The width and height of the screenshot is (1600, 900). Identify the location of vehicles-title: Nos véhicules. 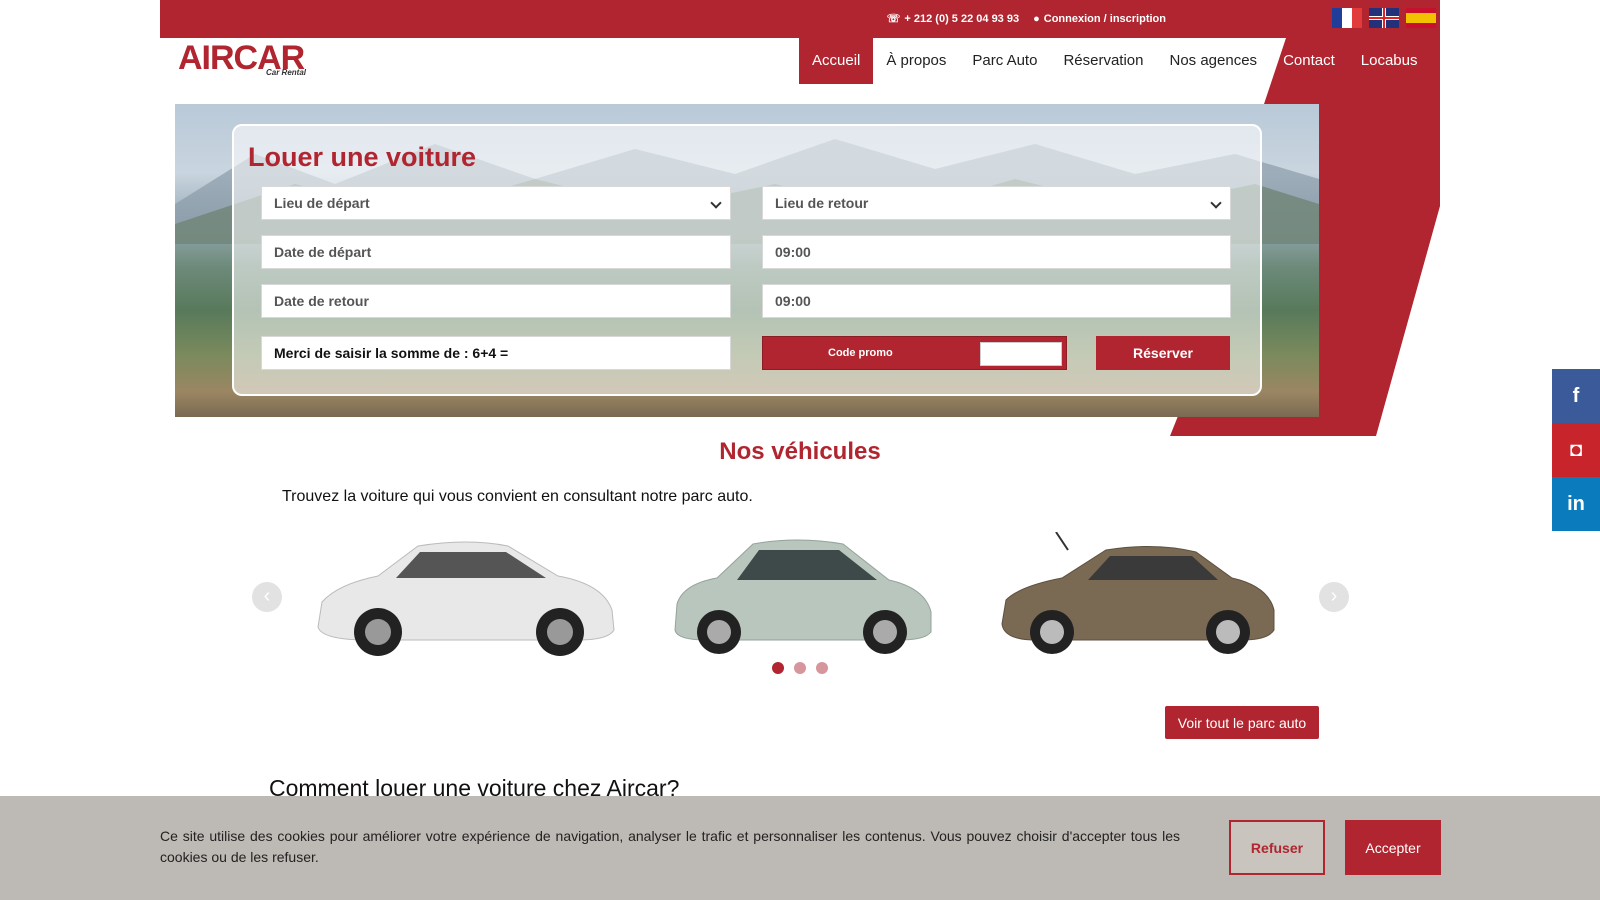
(800, 451).